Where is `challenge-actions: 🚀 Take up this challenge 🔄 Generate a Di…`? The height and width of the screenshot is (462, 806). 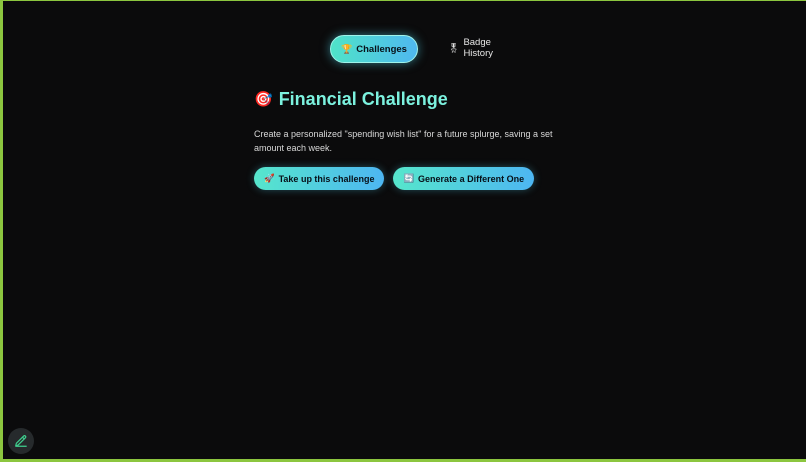 challenge-actions: 🚀 Take up this challenge 🔄 Generate a Di… is located at coordinates (409, 178).